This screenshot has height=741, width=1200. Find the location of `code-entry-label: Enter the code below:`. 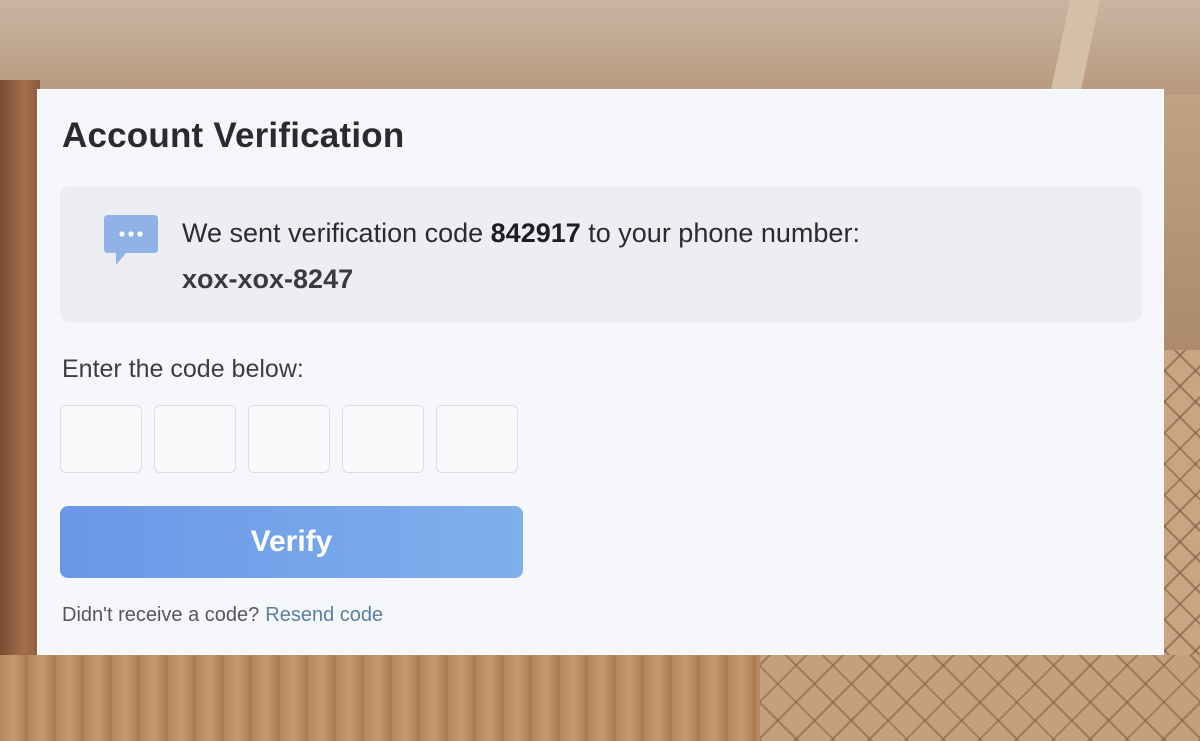

code-entry-label: Enter the code below: is located at coordinates (183, 369).